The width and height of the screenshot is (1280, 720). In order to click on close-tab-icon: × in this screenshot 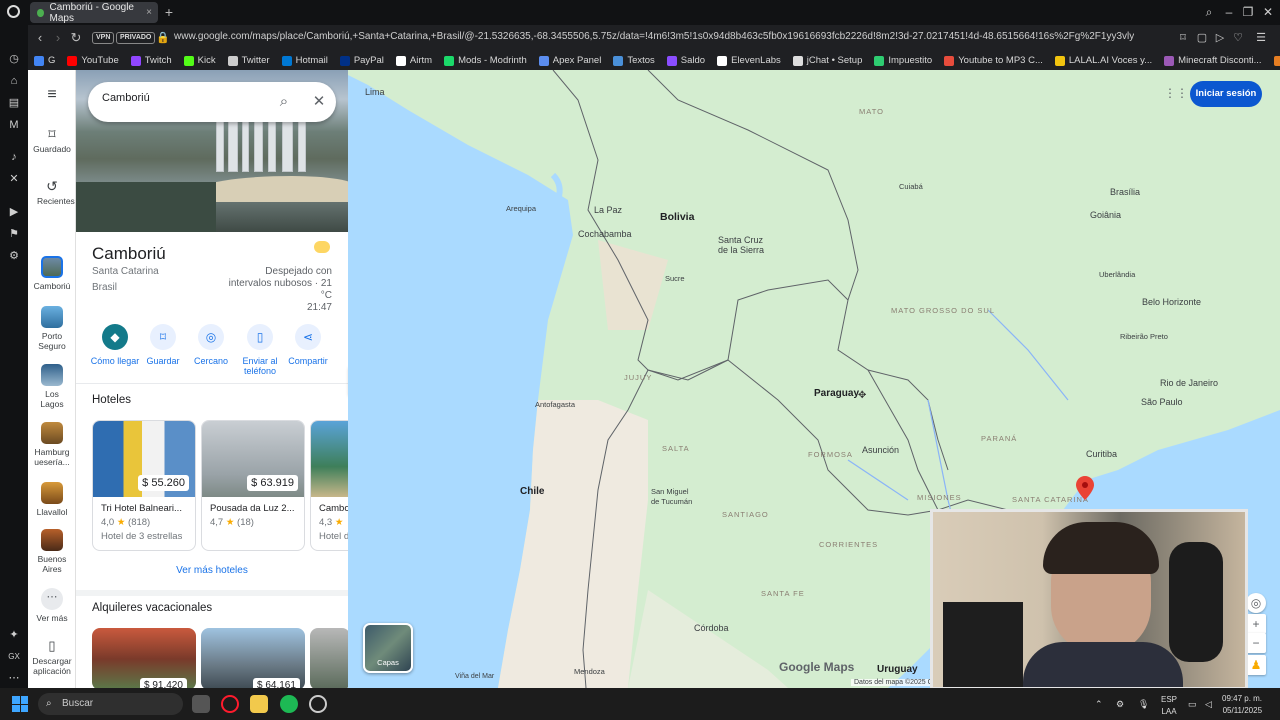, I will do `click(149, 12)`.